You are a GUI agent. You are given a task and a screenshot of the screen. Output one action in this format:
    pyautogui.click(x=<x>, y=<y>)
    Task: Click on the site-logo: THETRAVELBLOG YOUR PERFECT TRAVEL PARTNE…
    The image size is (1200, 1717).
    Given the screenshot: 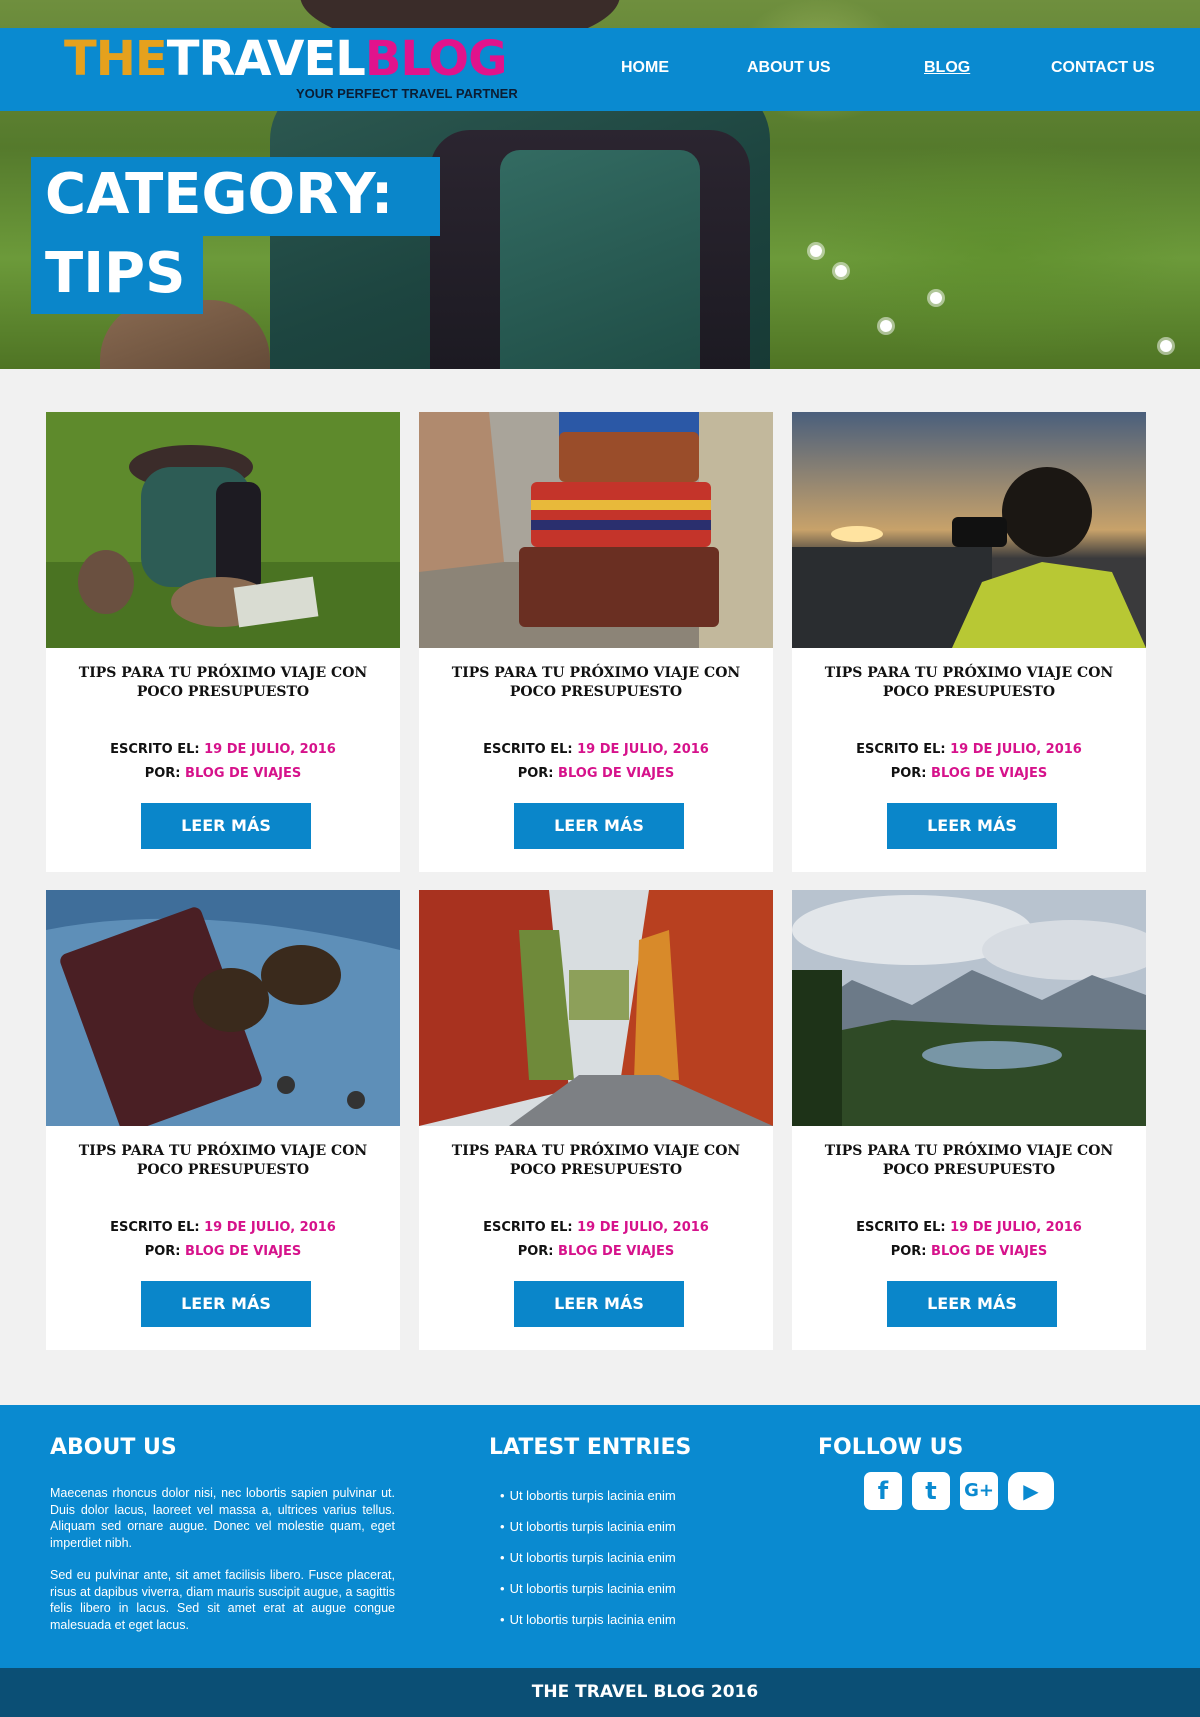 What is the action you would take?
    pyautogui.click(x=304, y=68)
    